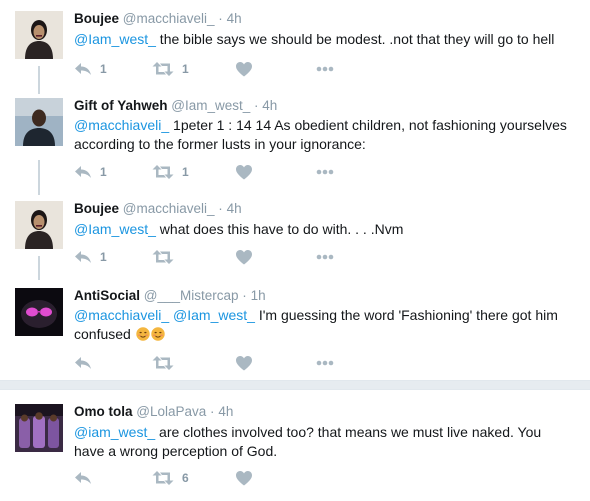  Describe the element at coordinates (121, 105) in the screenshot. I see `display-name: Gift of Yahweh` at that location.